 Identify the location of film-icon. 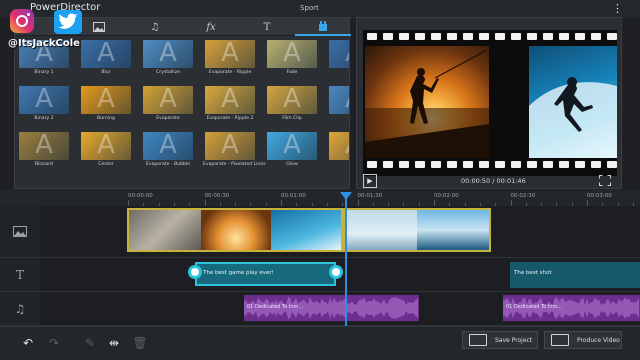
(560, 340).